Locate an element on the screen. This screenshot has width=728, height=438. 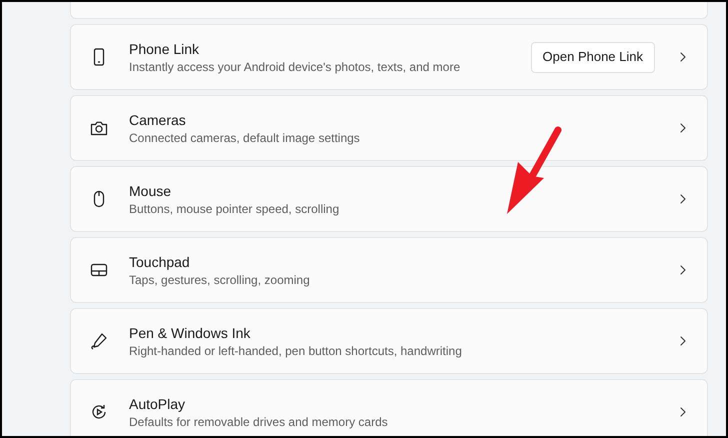
card-subtitle: Buttons, mouse pointer speed, scrolling is located at coordinates (234, 209).